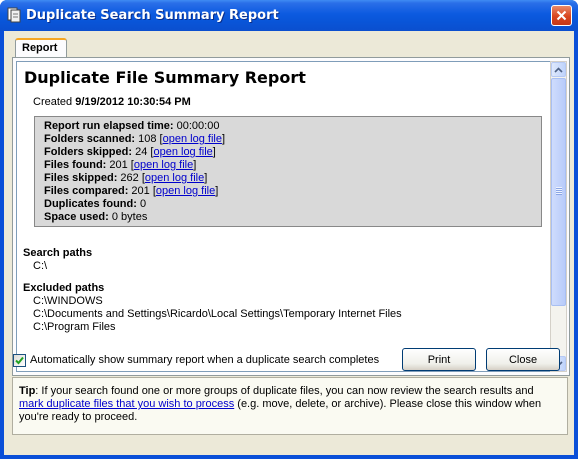 This screenshot has width=578, height=459. I want to click on window-title: Duplicate Search Summary Report, so click(152, 15).